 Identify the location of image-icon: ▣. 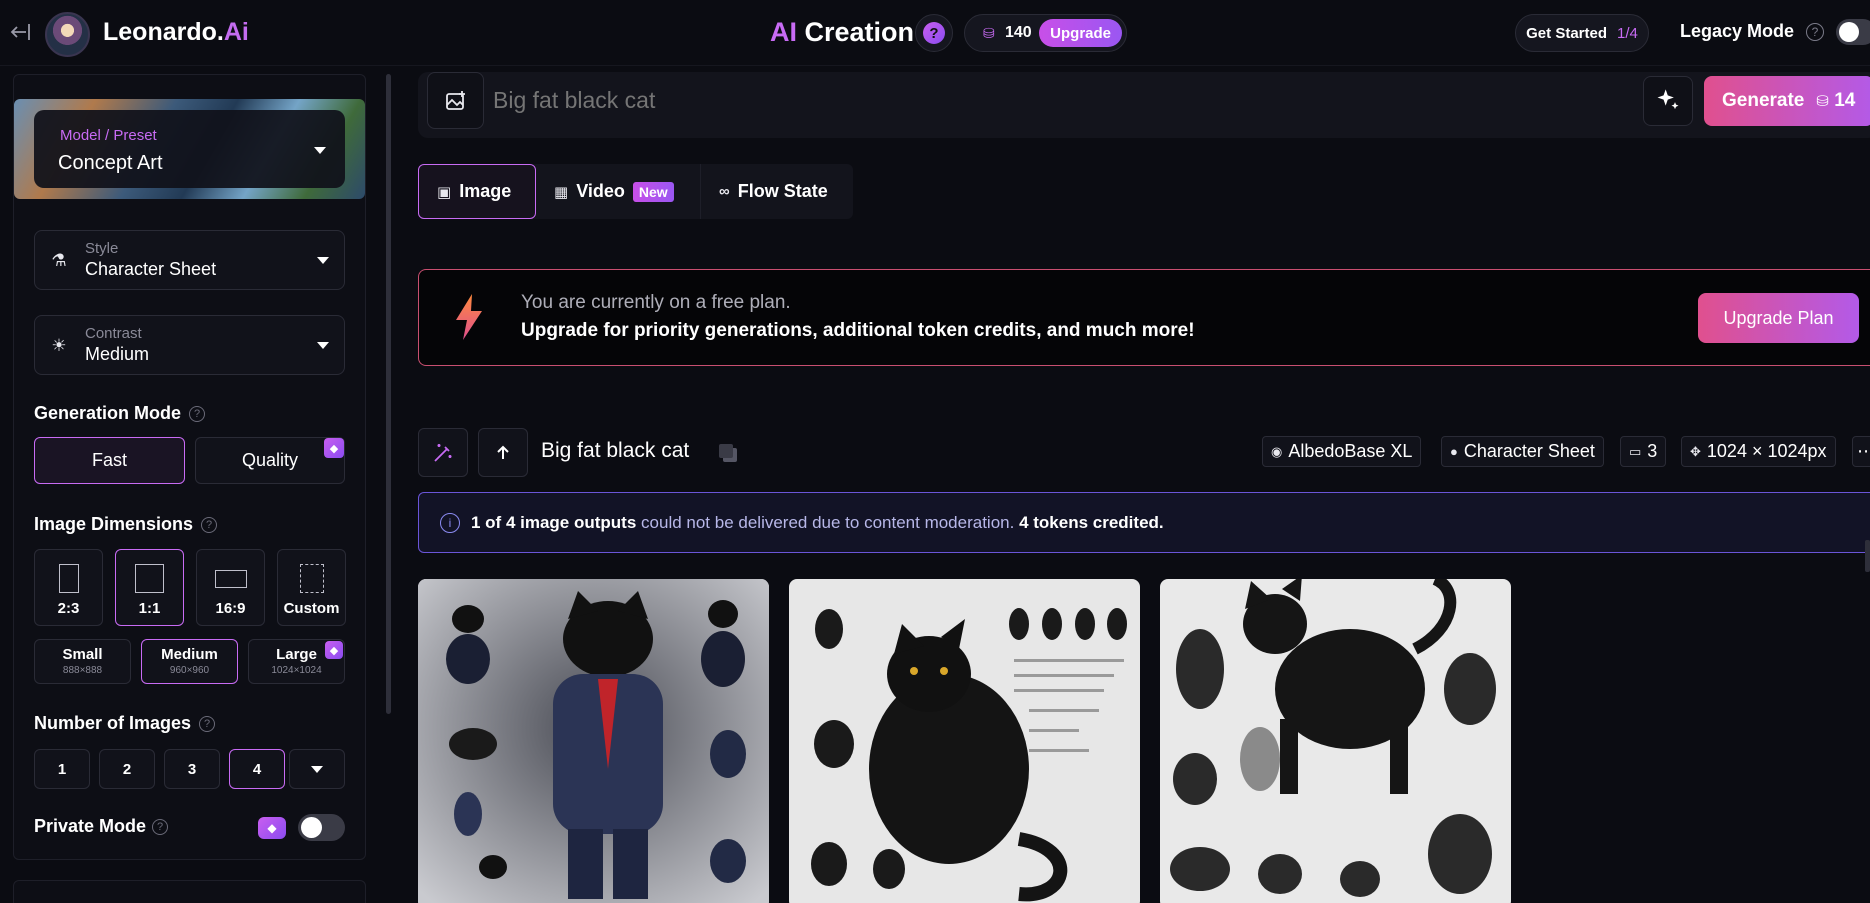
(444, 192).